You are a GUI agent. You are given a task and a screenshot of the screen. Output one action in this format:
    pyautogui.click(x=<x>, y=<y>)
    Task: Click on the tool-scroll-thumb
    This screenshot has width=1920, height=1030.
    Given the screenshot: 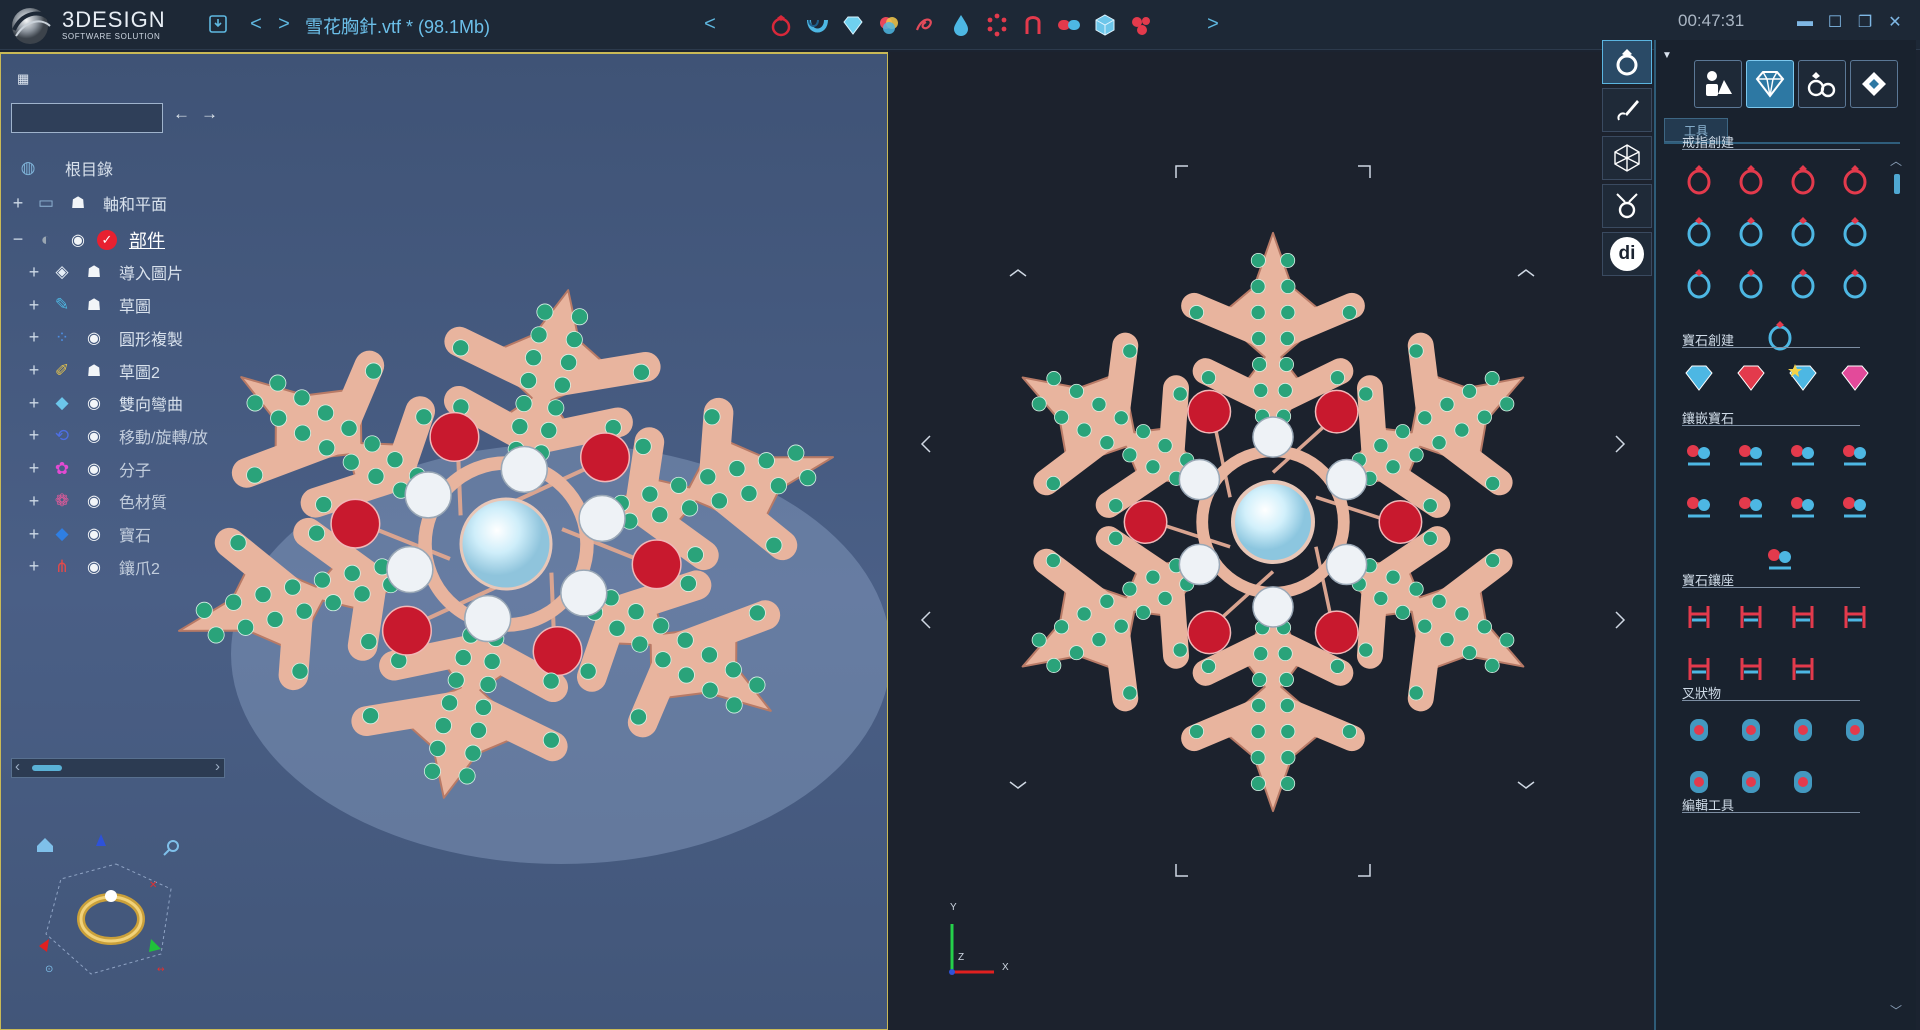 What is the action you would take?
    pyautogui.click(x=1897, y=184)
    